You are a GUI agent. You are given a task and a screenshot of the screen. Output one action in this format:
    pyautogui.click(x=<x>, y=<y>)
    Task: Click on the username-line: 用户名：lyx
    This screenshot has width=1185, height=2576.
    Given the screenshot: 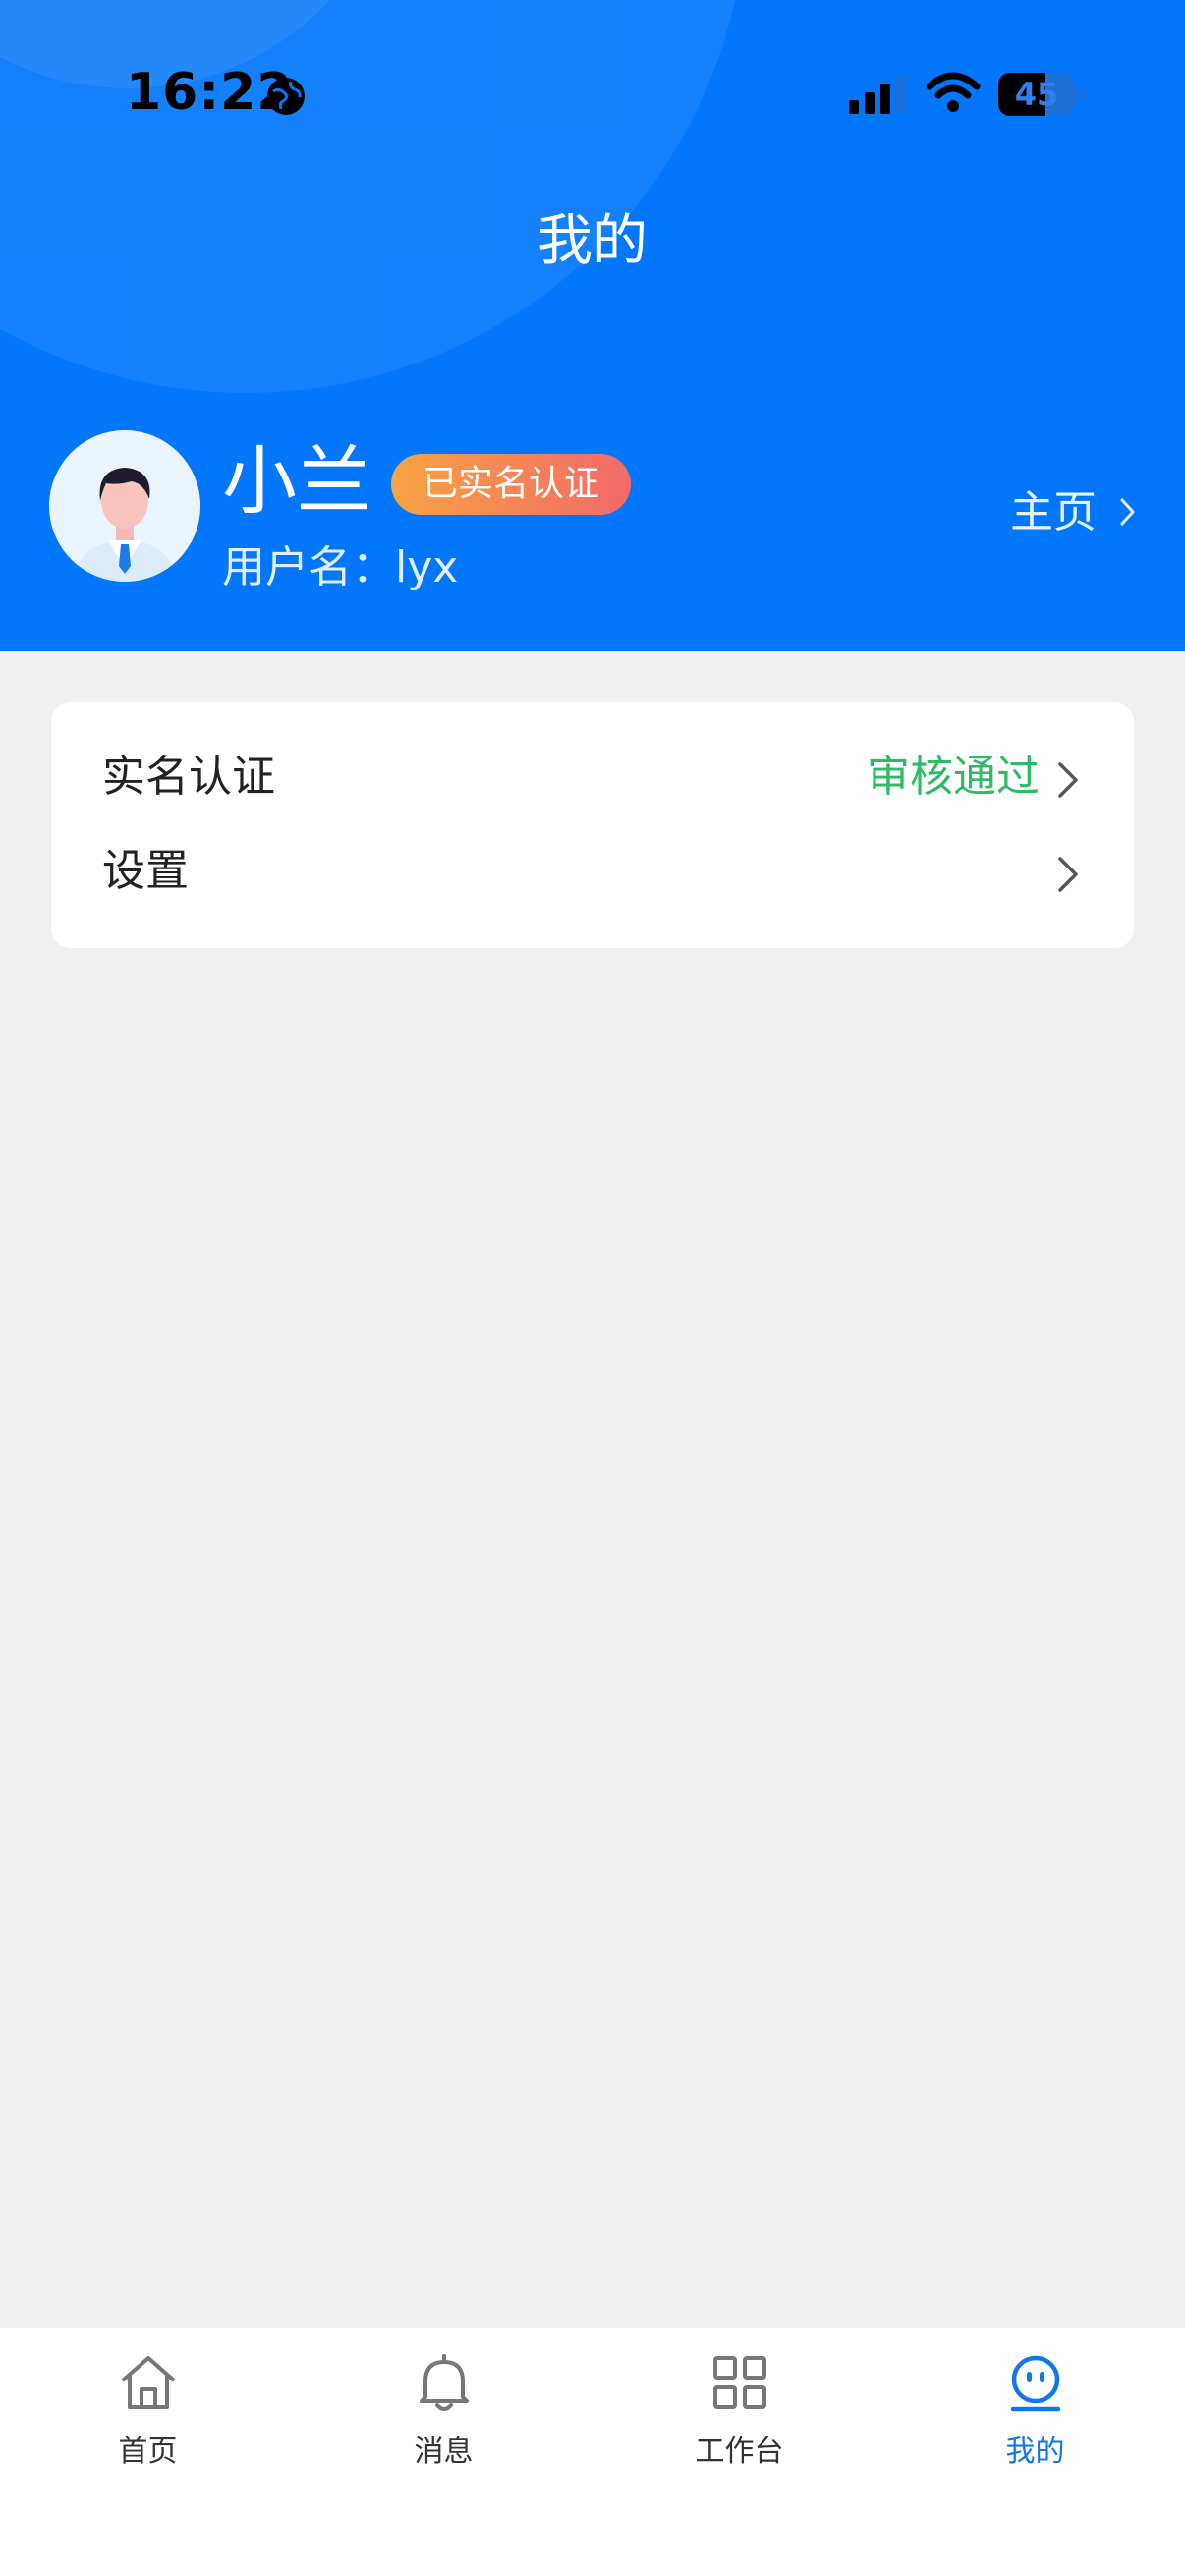 What is the action you would take?
    pyautogui.click(x=340, y=567)
    